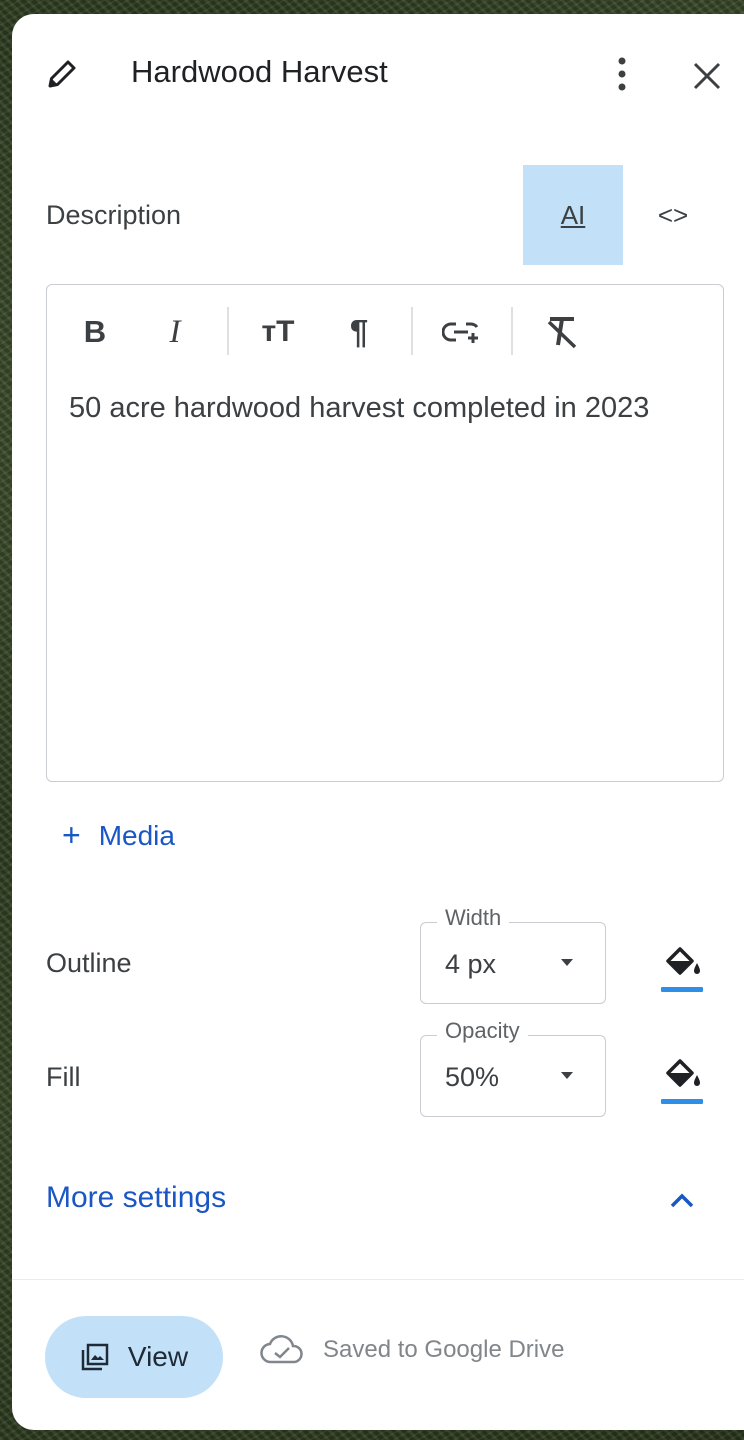 This screenshot has height=1440, width=744. I want to click on fill-color-button, so click(682, 1074).